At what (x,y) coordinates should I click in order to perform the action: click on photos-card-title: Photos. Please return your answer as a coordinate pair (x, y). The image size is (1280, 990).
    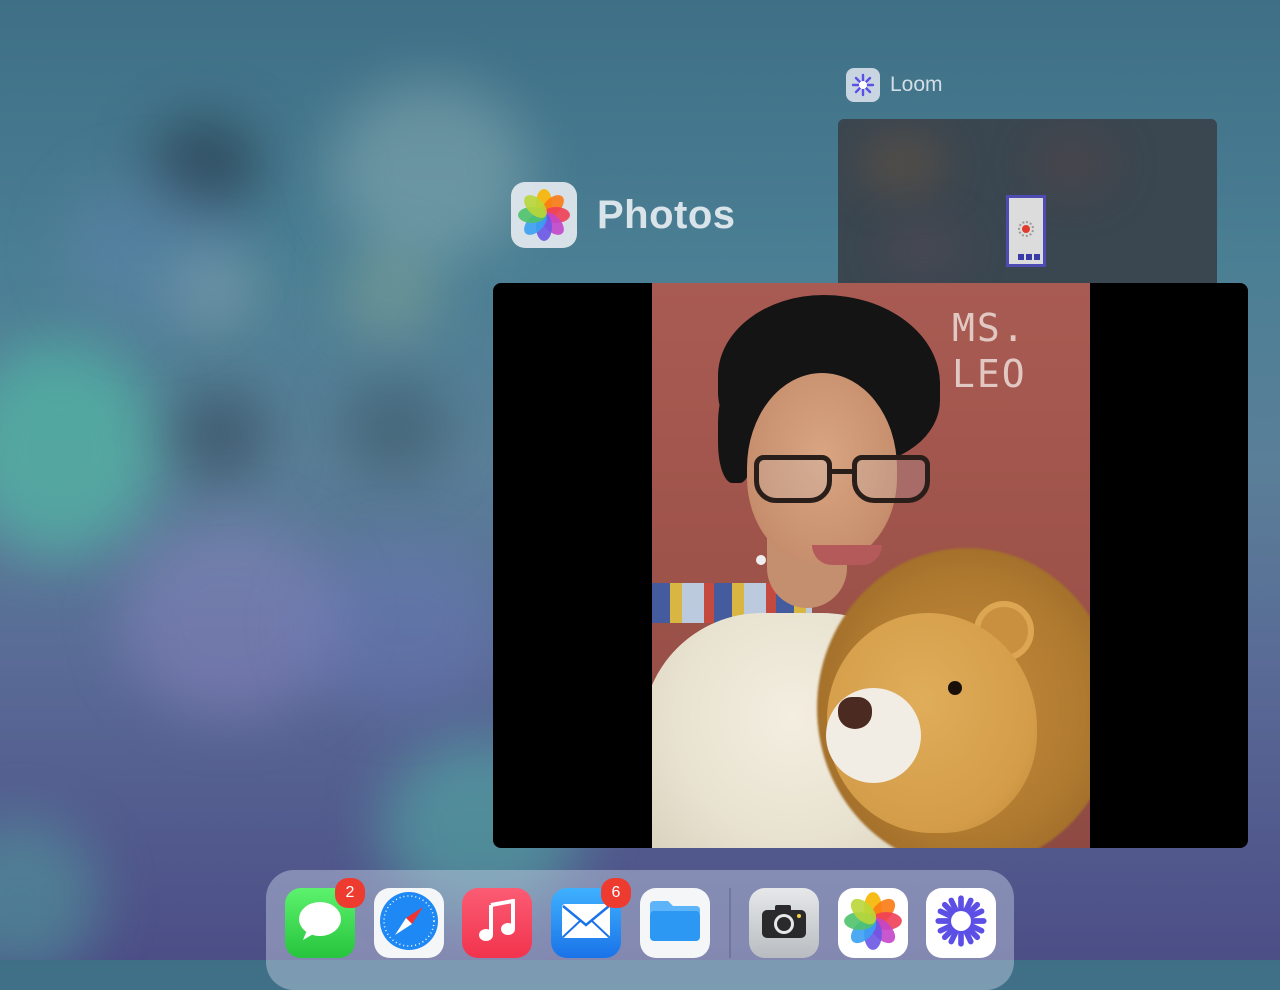
    Looking at the image, I should click on (666, 214).